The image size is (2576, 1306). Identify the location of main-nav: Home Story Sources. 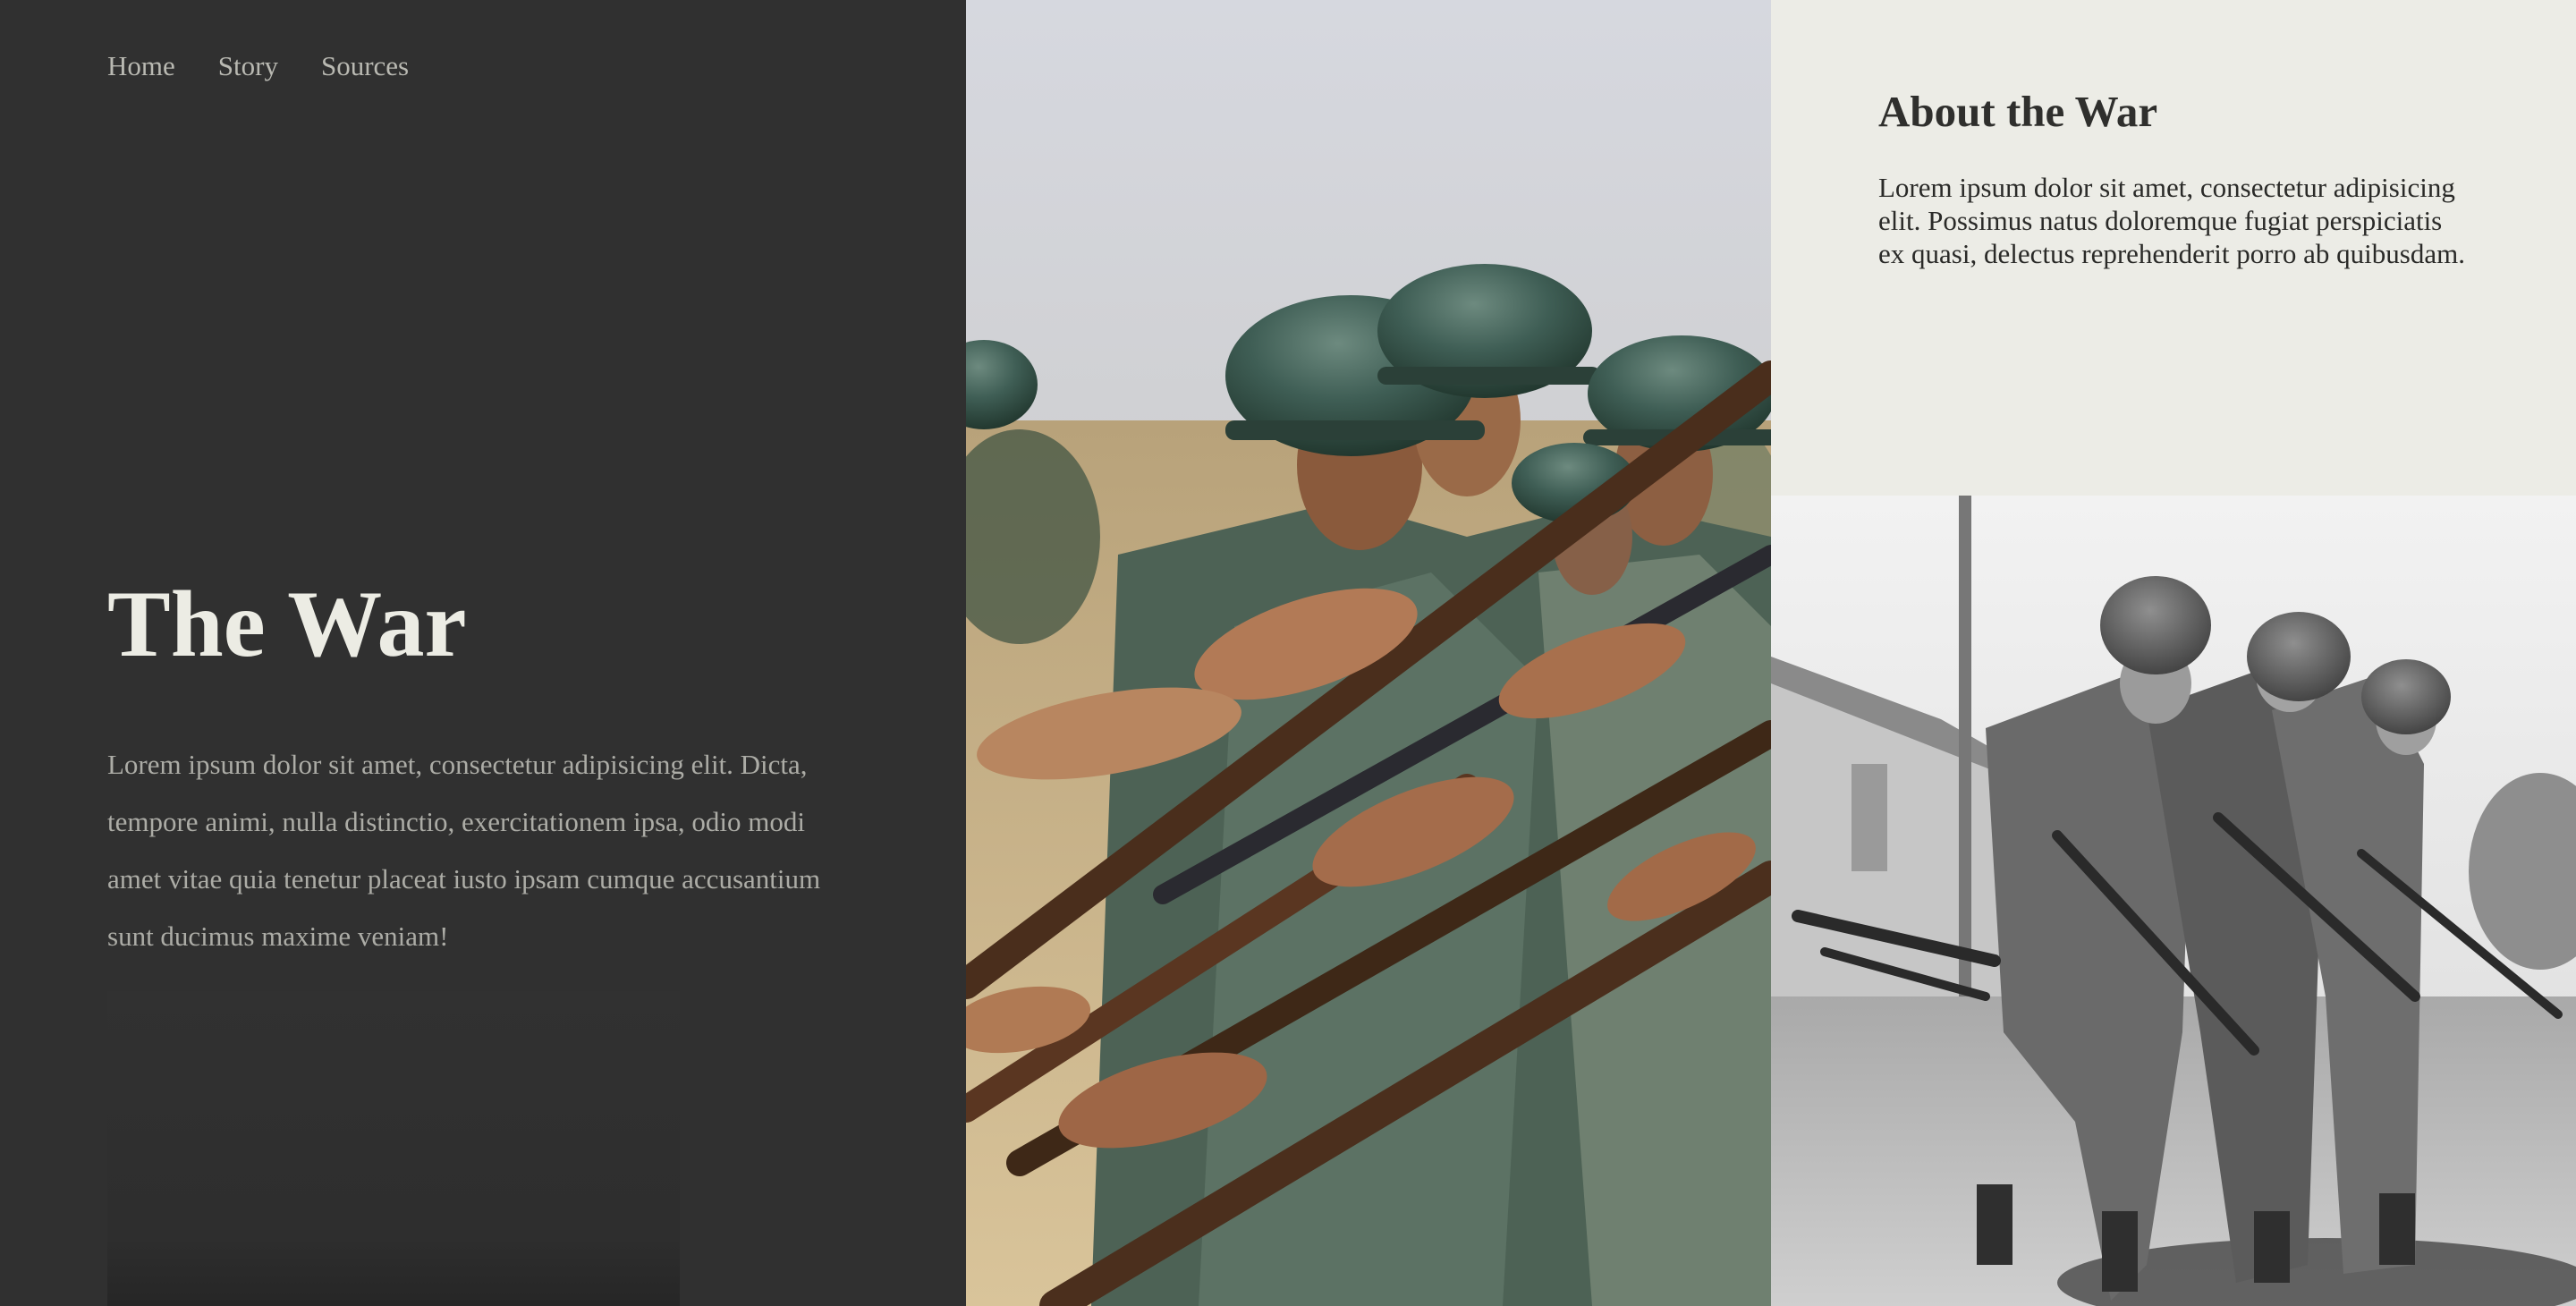
(258, 66).